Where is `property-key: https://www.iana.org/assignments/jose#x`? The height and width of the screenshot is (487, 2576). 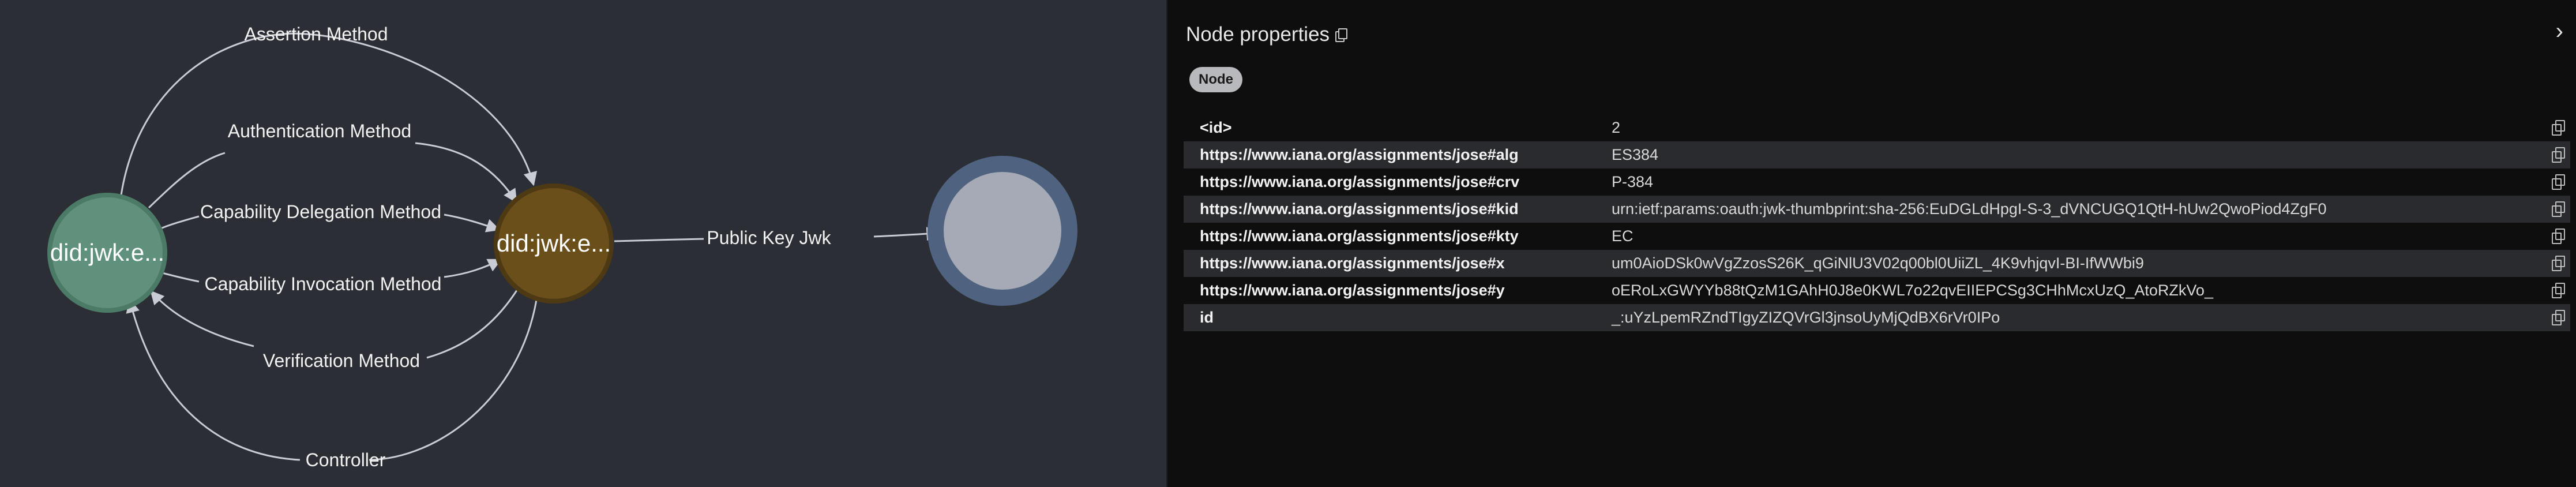
property-key: https://www.iana.org/assignments/jose#x is located at coordinates (1352, 263).